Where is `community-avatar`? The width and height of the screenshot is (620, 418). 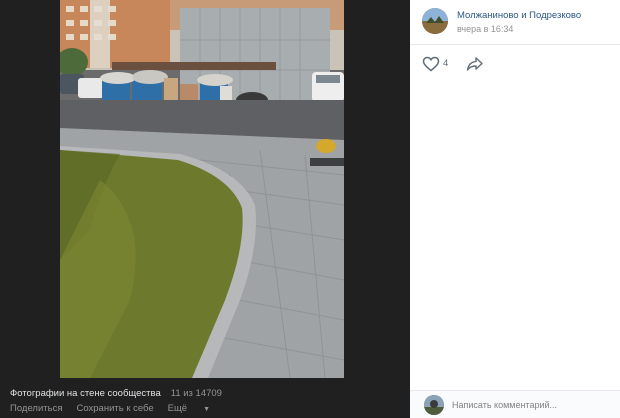
community-avatar is located at coordinates (435, 21).